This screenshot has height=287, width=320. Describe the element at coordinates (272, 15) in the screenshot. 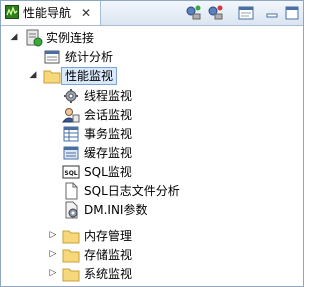

I see `minimize-icon` at that location.